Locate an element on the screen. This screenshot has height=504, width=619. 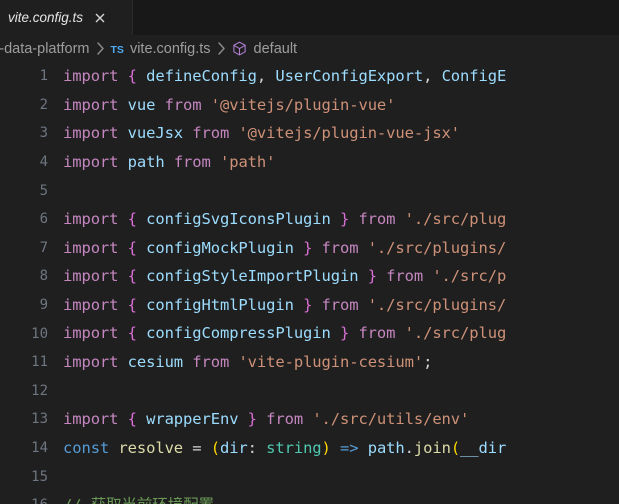
tab-label: vite.config.ts is located at coordinates (46, 17).